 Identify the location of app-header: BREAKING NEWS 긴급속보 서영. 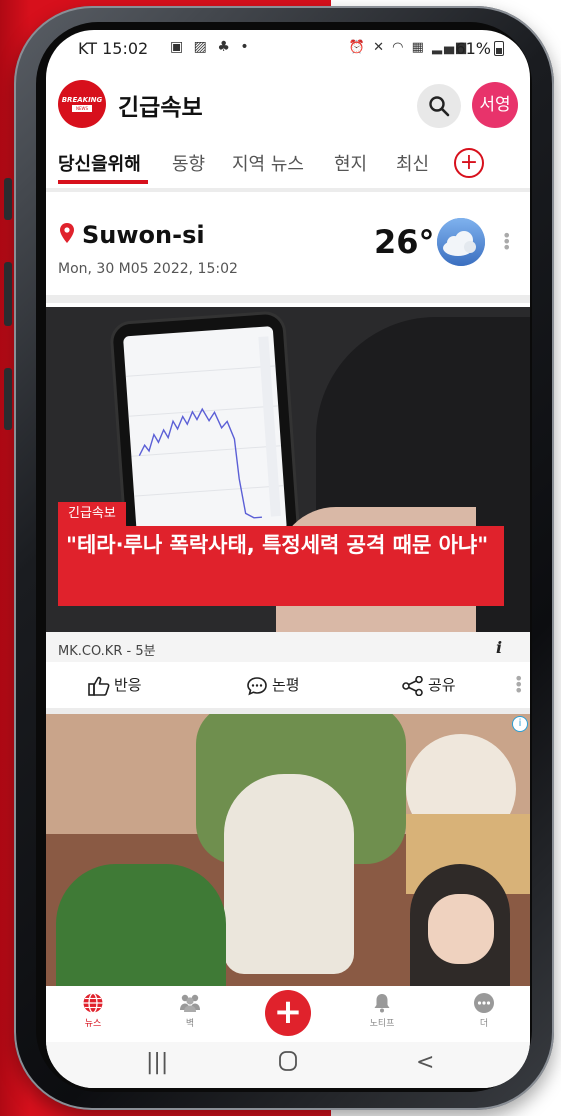
(288, 103).